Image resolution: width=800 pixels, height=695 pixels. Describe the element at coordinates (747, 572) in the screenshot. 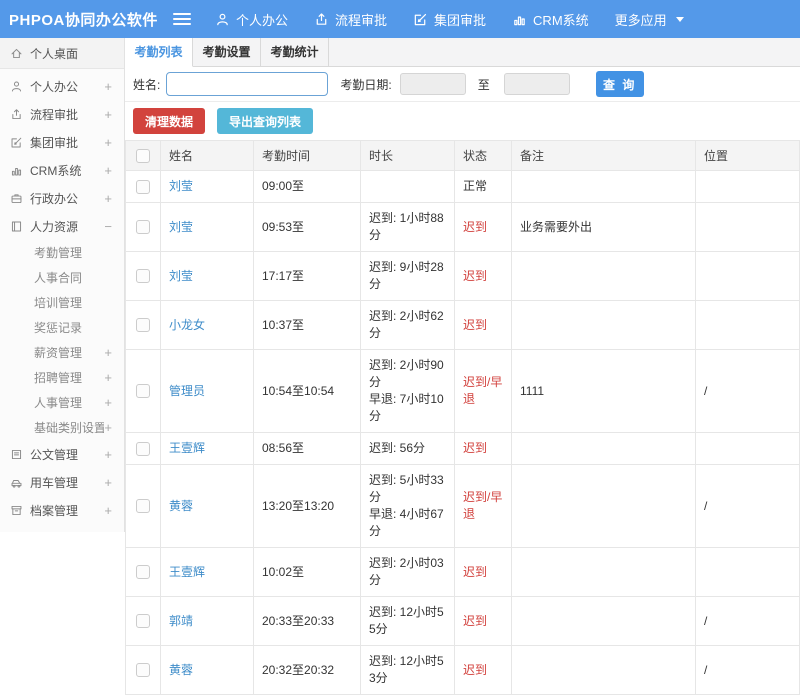

I see `cell-location` at that location.